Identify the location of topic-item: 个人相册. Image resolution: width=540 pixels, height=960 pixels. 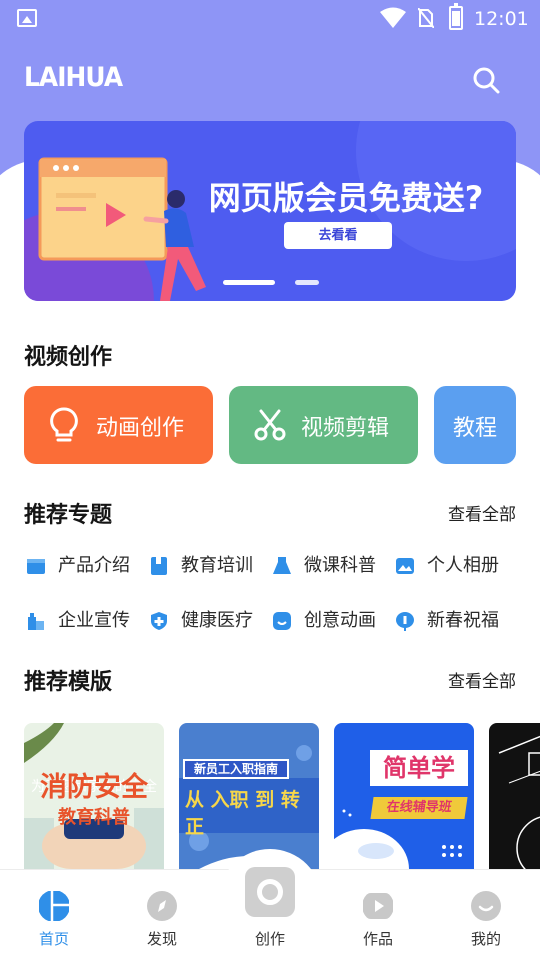
(455, 566).